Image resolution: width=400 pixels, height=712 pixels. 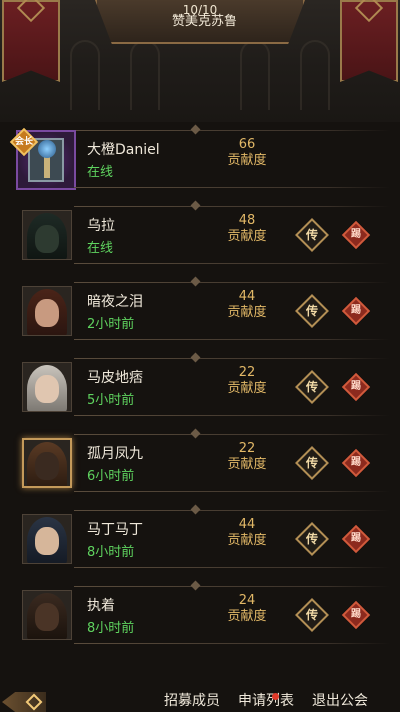 I want to click on contribution-value: 48, so click(x=247, y=220).